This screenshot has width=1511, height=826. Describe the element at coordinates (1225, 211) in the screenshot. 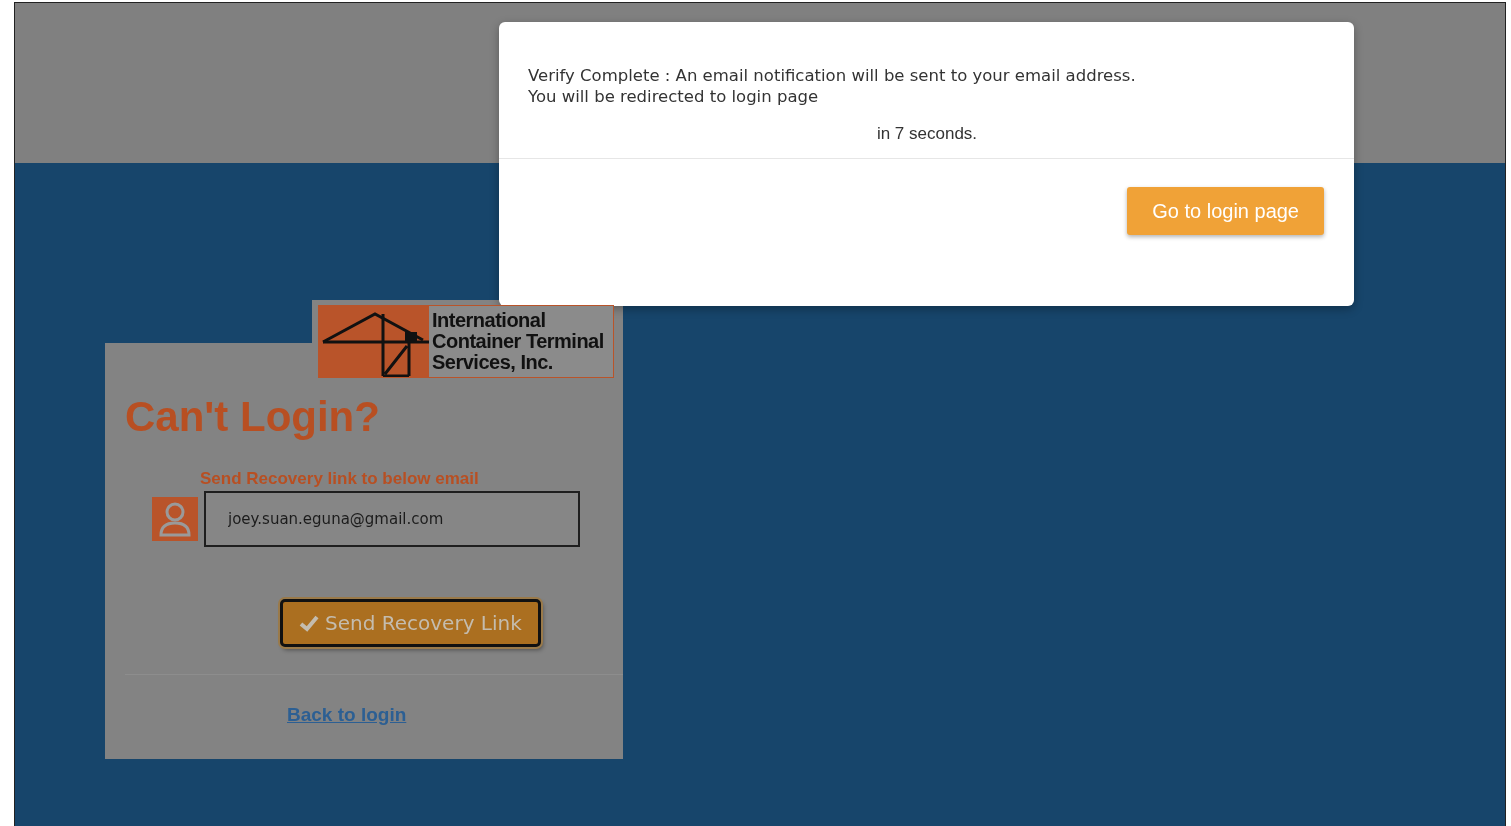

I see `go-to-login-button: Go to login page` at that location.